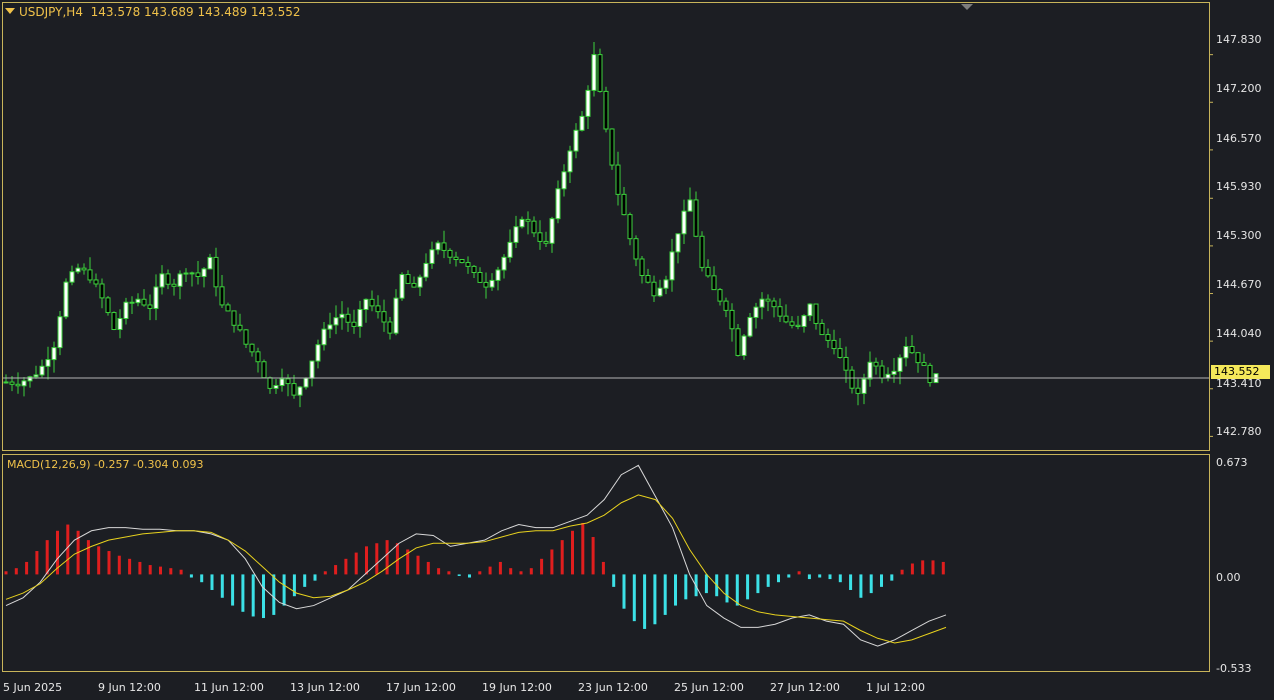 Image resolution: width=1274 pixels, height=700 pixels. I want to click on price-tick-label: 145.300, so click(1239, 235).